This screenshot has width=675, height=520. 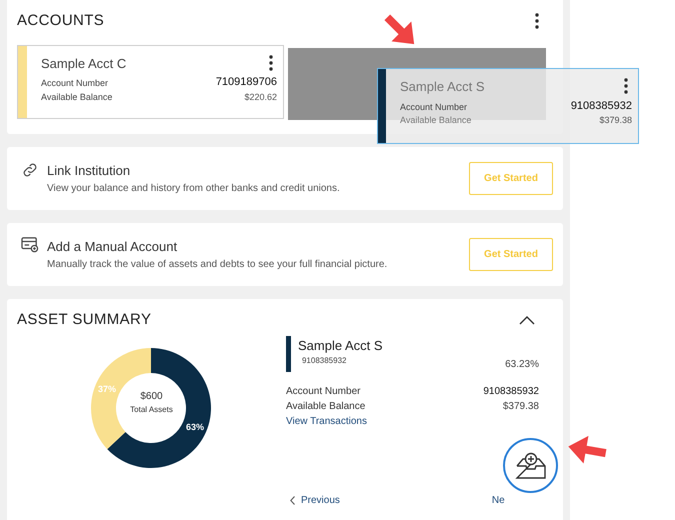 What do you see at coordinates (260, 97) in the screenshot?
I see `account-balance: $220.62` at bounding box center [260, 97].